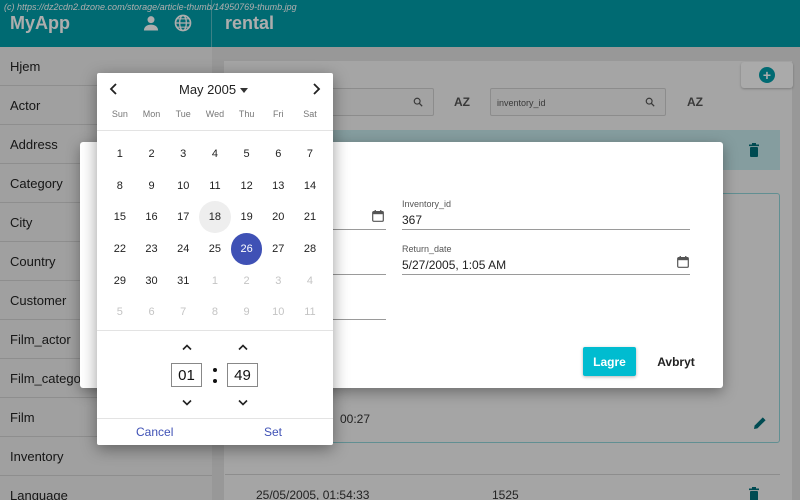 The height and width of the screenshot is (500, 800). I want to click on day-cell: 15, so click(120, 217).